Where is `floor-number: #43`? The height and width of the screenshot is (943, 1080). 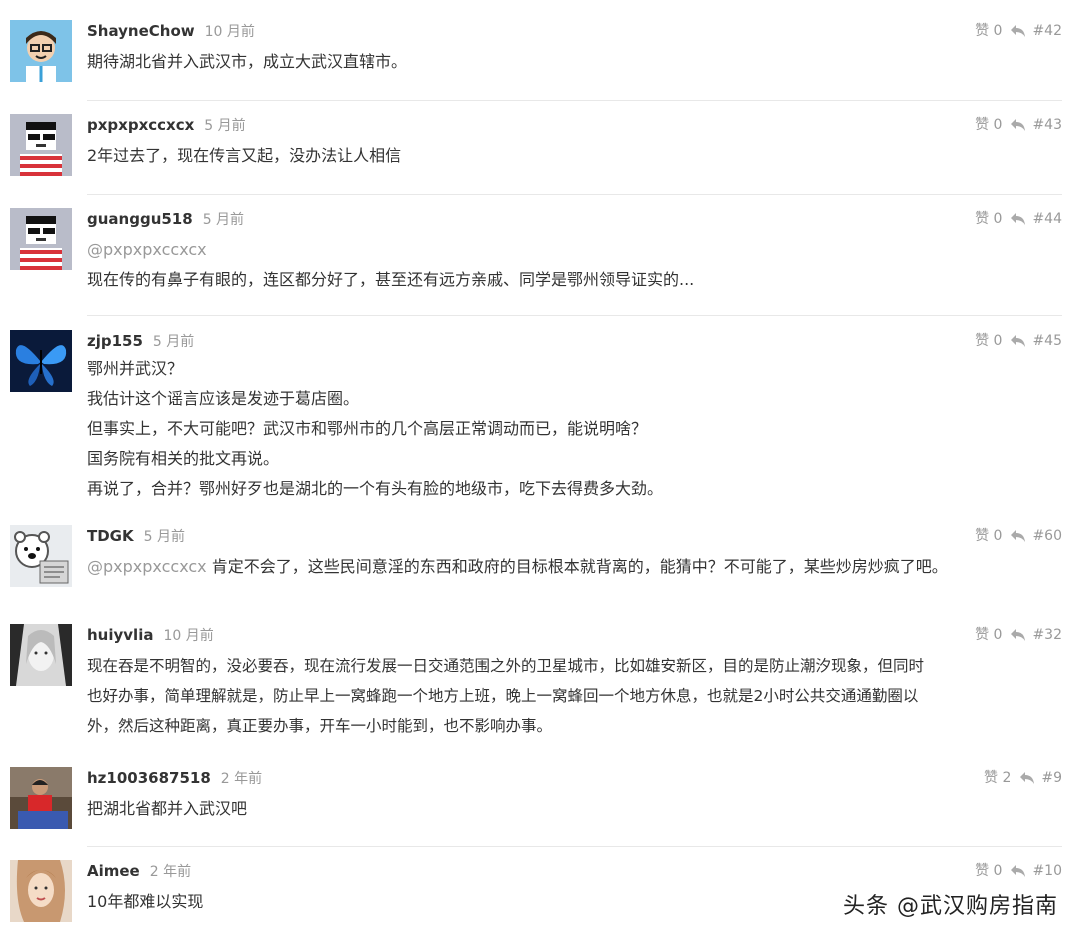 floor-number: #43 is located at coordinates (1047, 125).